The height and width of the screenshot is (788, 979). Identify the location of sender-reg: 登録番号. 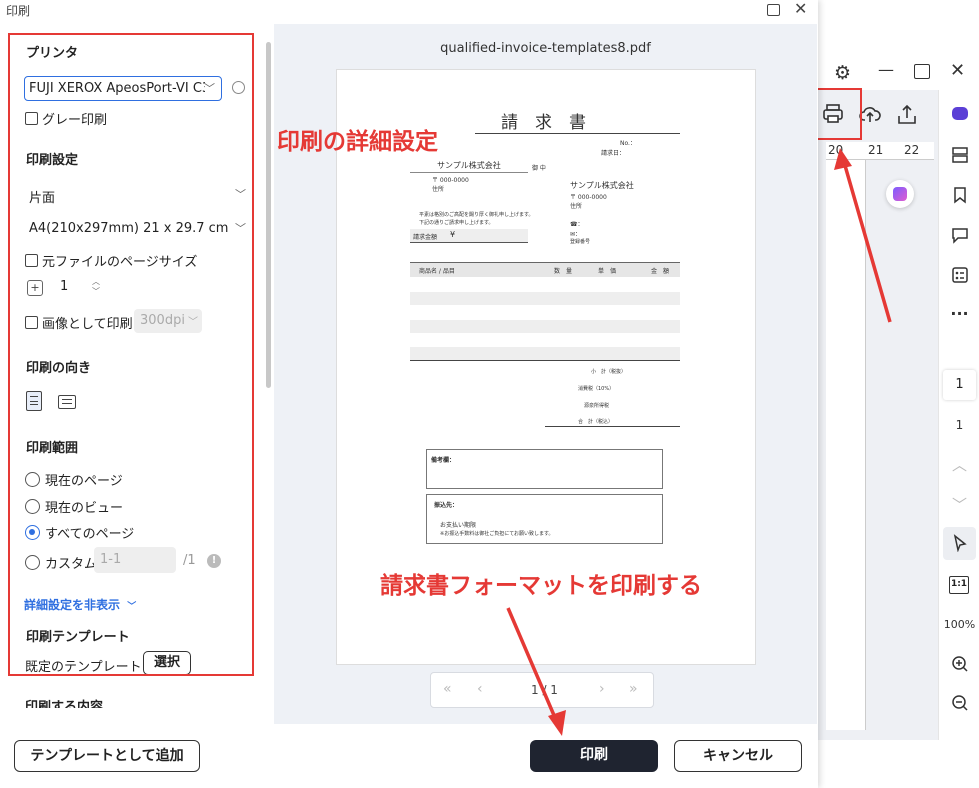
(580, 242).